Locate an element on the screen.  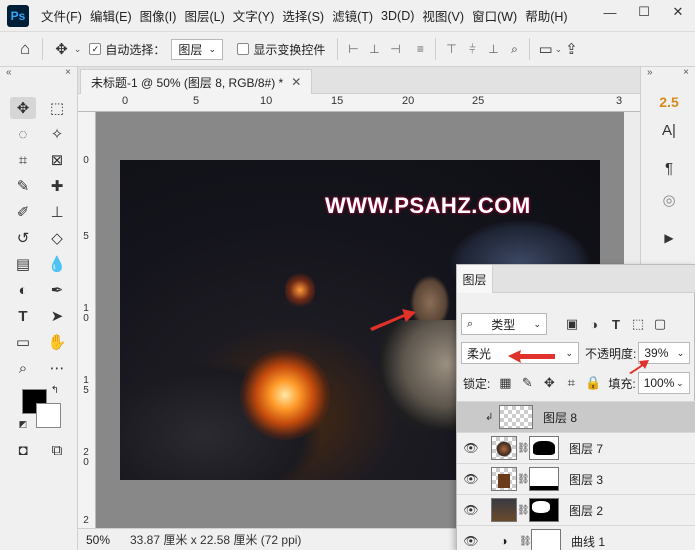
distribute-icon: ≡ is located at coordinates (420, 49).